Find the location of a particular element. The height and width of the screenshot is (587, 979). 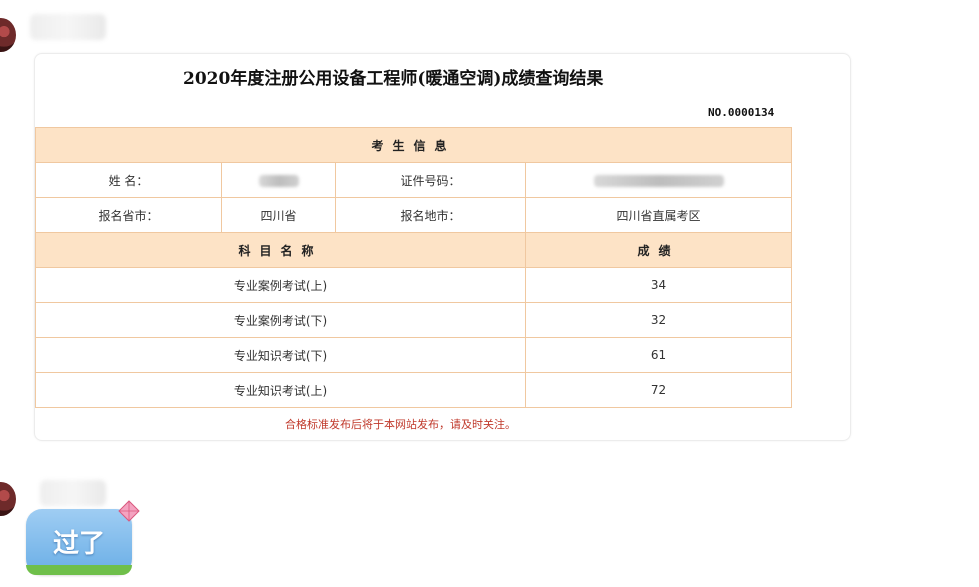

province-value: 四川省 is located at coordinates (278, 215).